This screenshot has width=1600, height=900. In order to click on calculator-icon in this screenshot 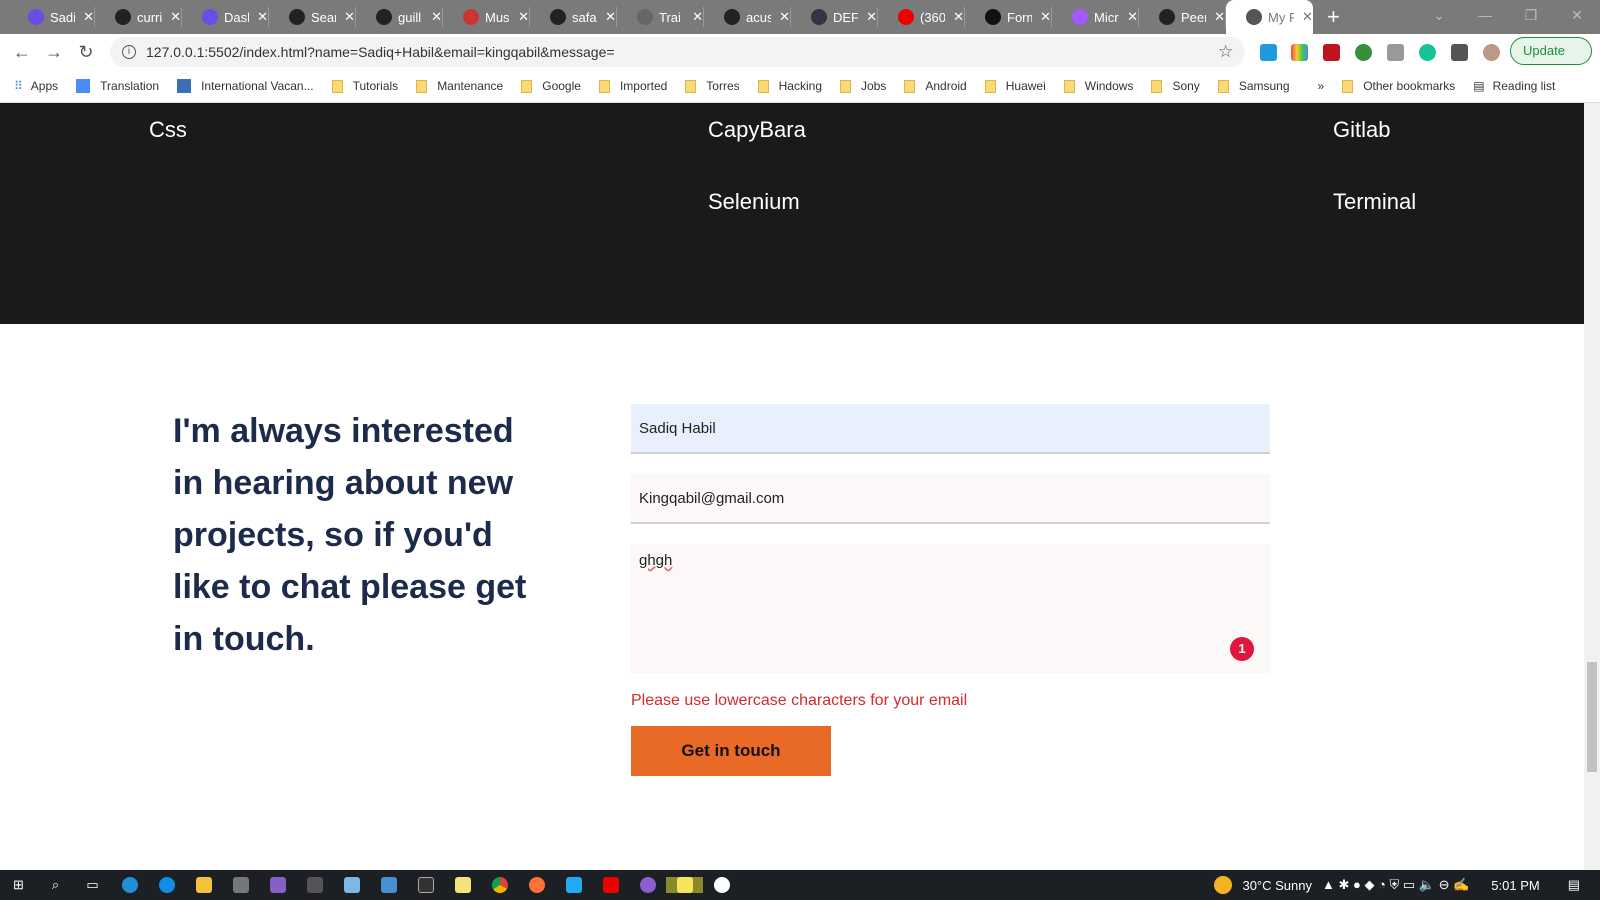, I will do `click(240, 885)`.